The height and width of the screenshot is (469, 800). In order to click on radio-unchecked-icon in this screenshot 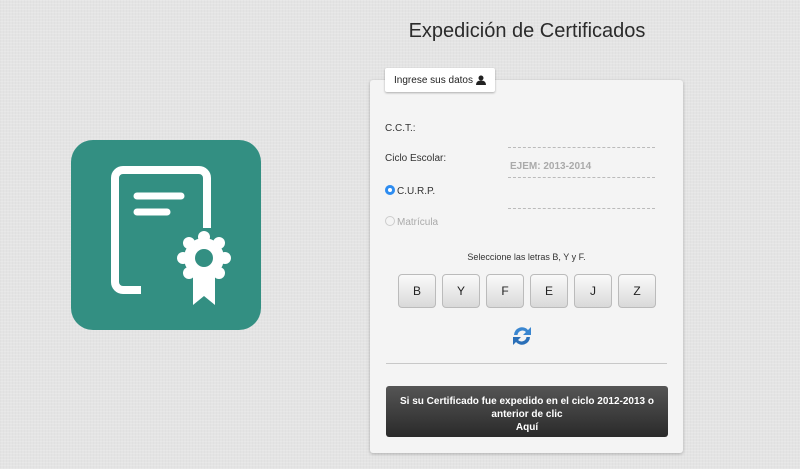, I will do `click(390, 221)`.